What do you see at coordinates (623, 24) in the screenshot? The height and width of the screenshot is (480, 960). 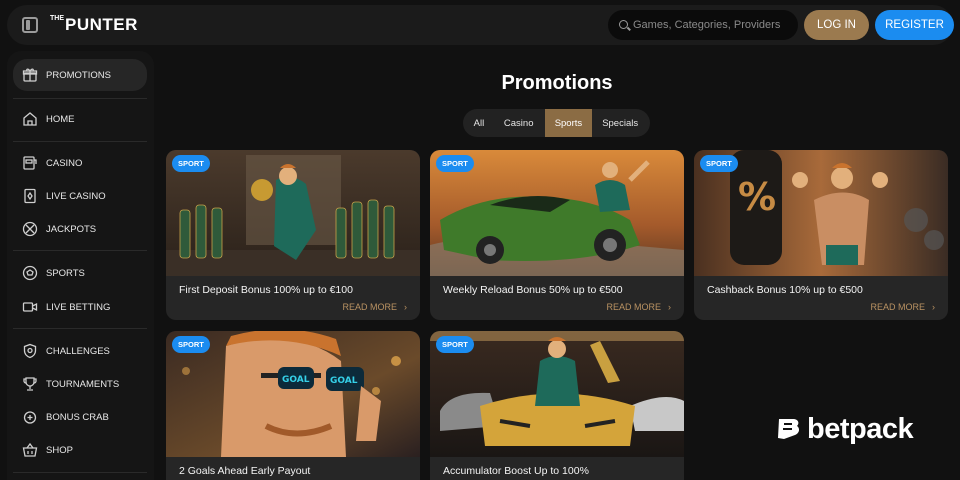 I see `search-icon` at bounding box center [623, 24].